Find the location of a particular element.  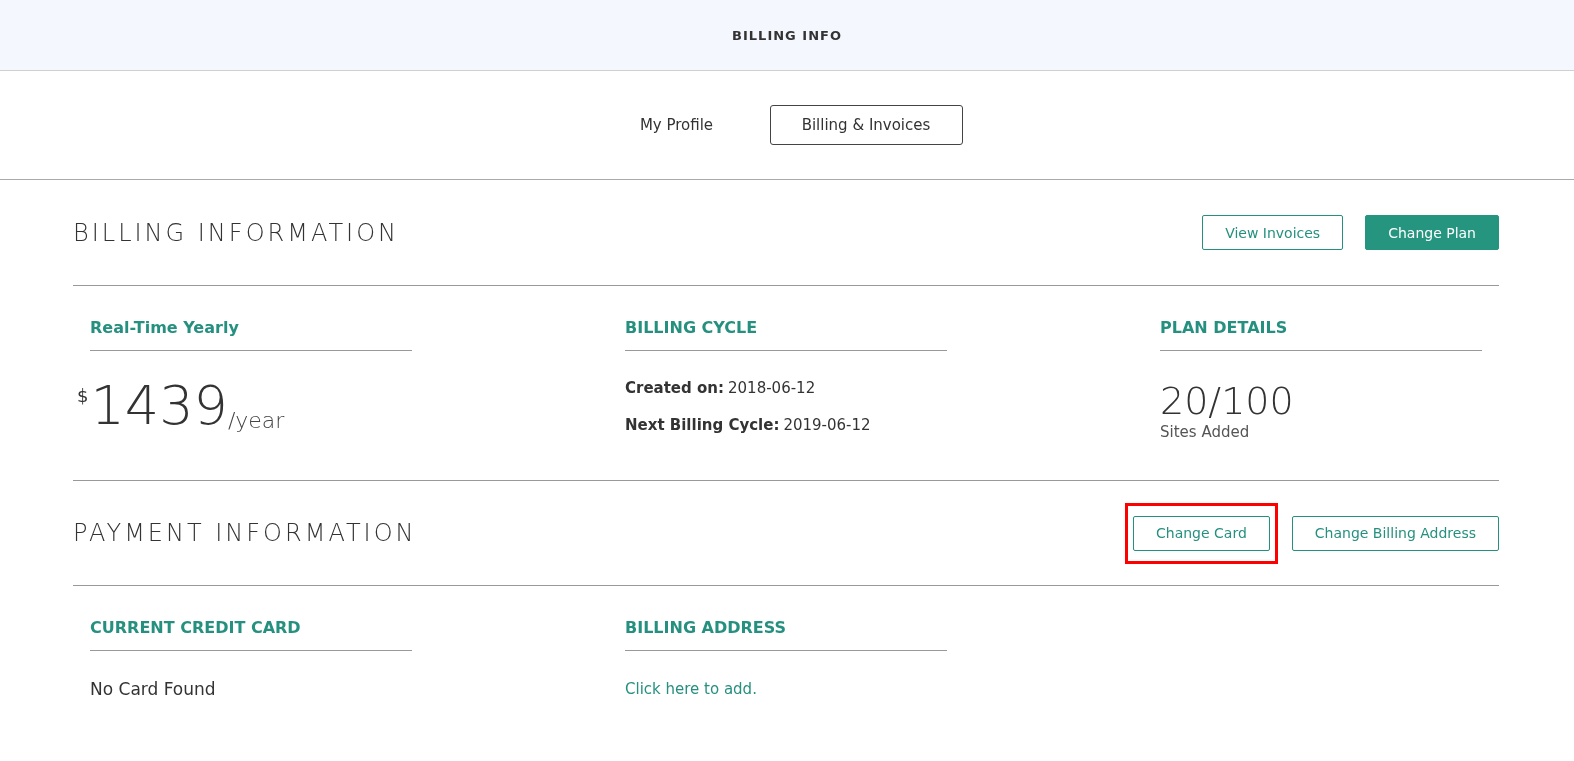

page-title: BILLING INFO is located at coordinates (787, 35).